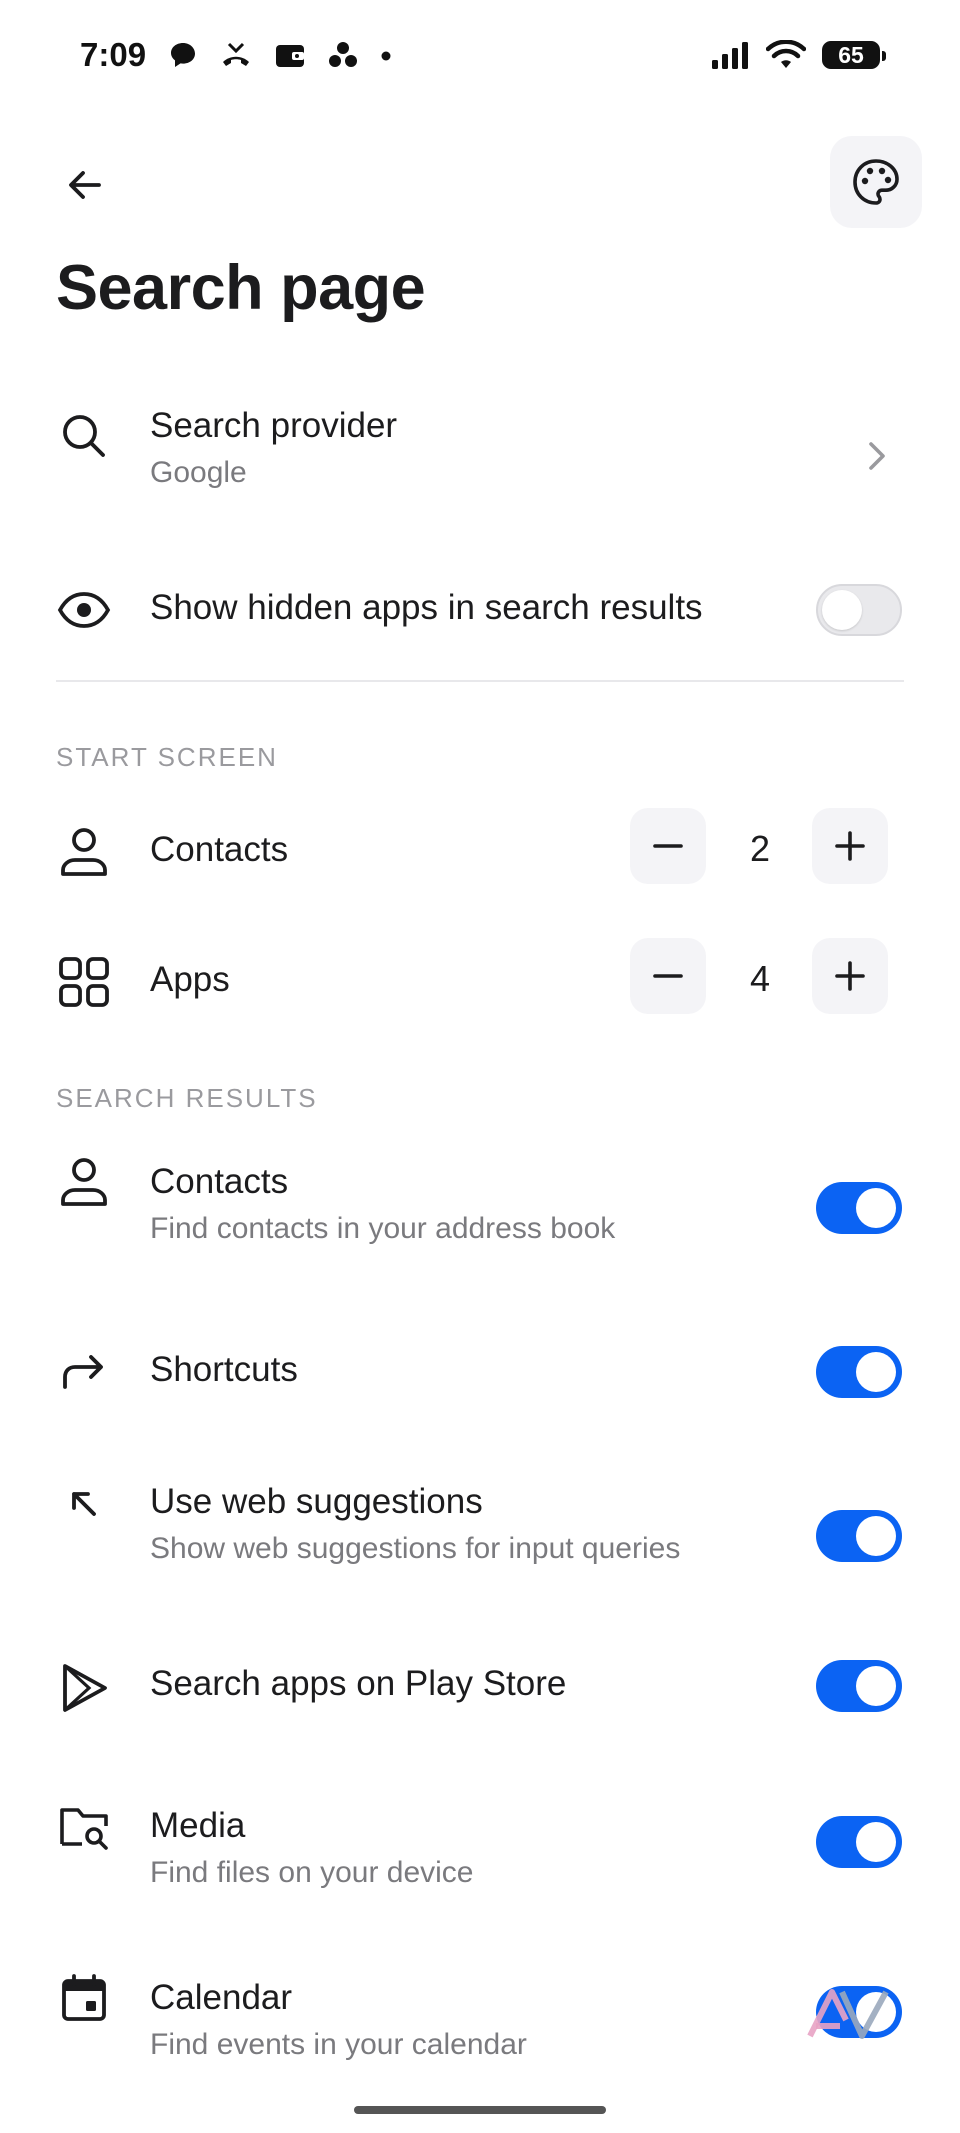 The height and width of the screenshot is (2133, 960). I want to click on arrow-back-icon, so click(85, 185).